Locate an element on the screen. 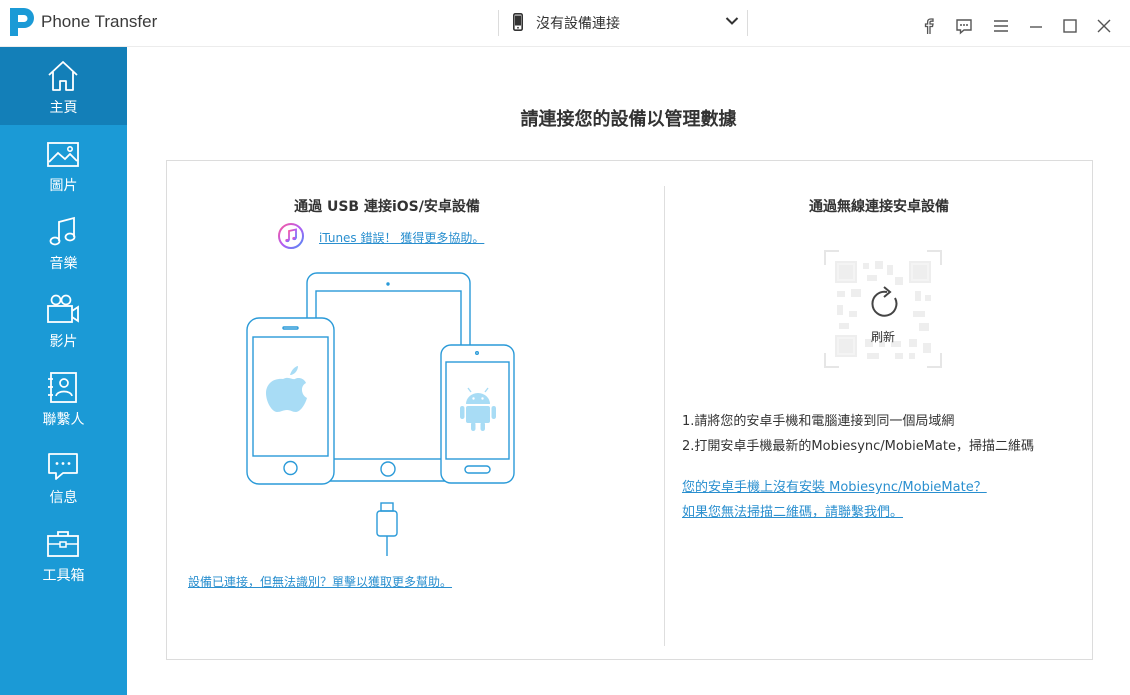 Image resolution: width=1130 pixels, height=695 pixels. message-icon is located at coordinates (63, 466).